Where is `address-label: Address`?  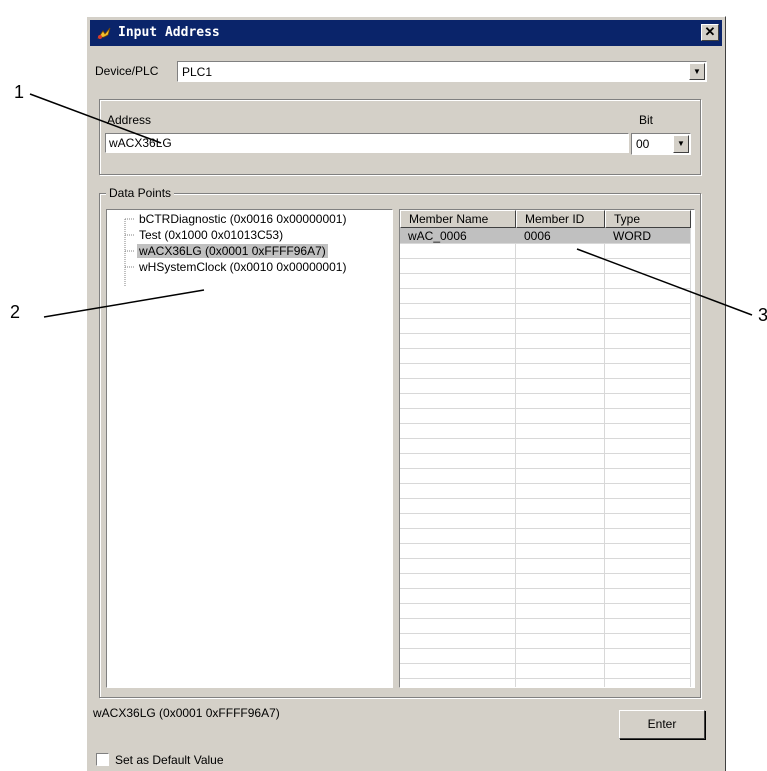
address-label: Address is located at coordinates (129, 120).